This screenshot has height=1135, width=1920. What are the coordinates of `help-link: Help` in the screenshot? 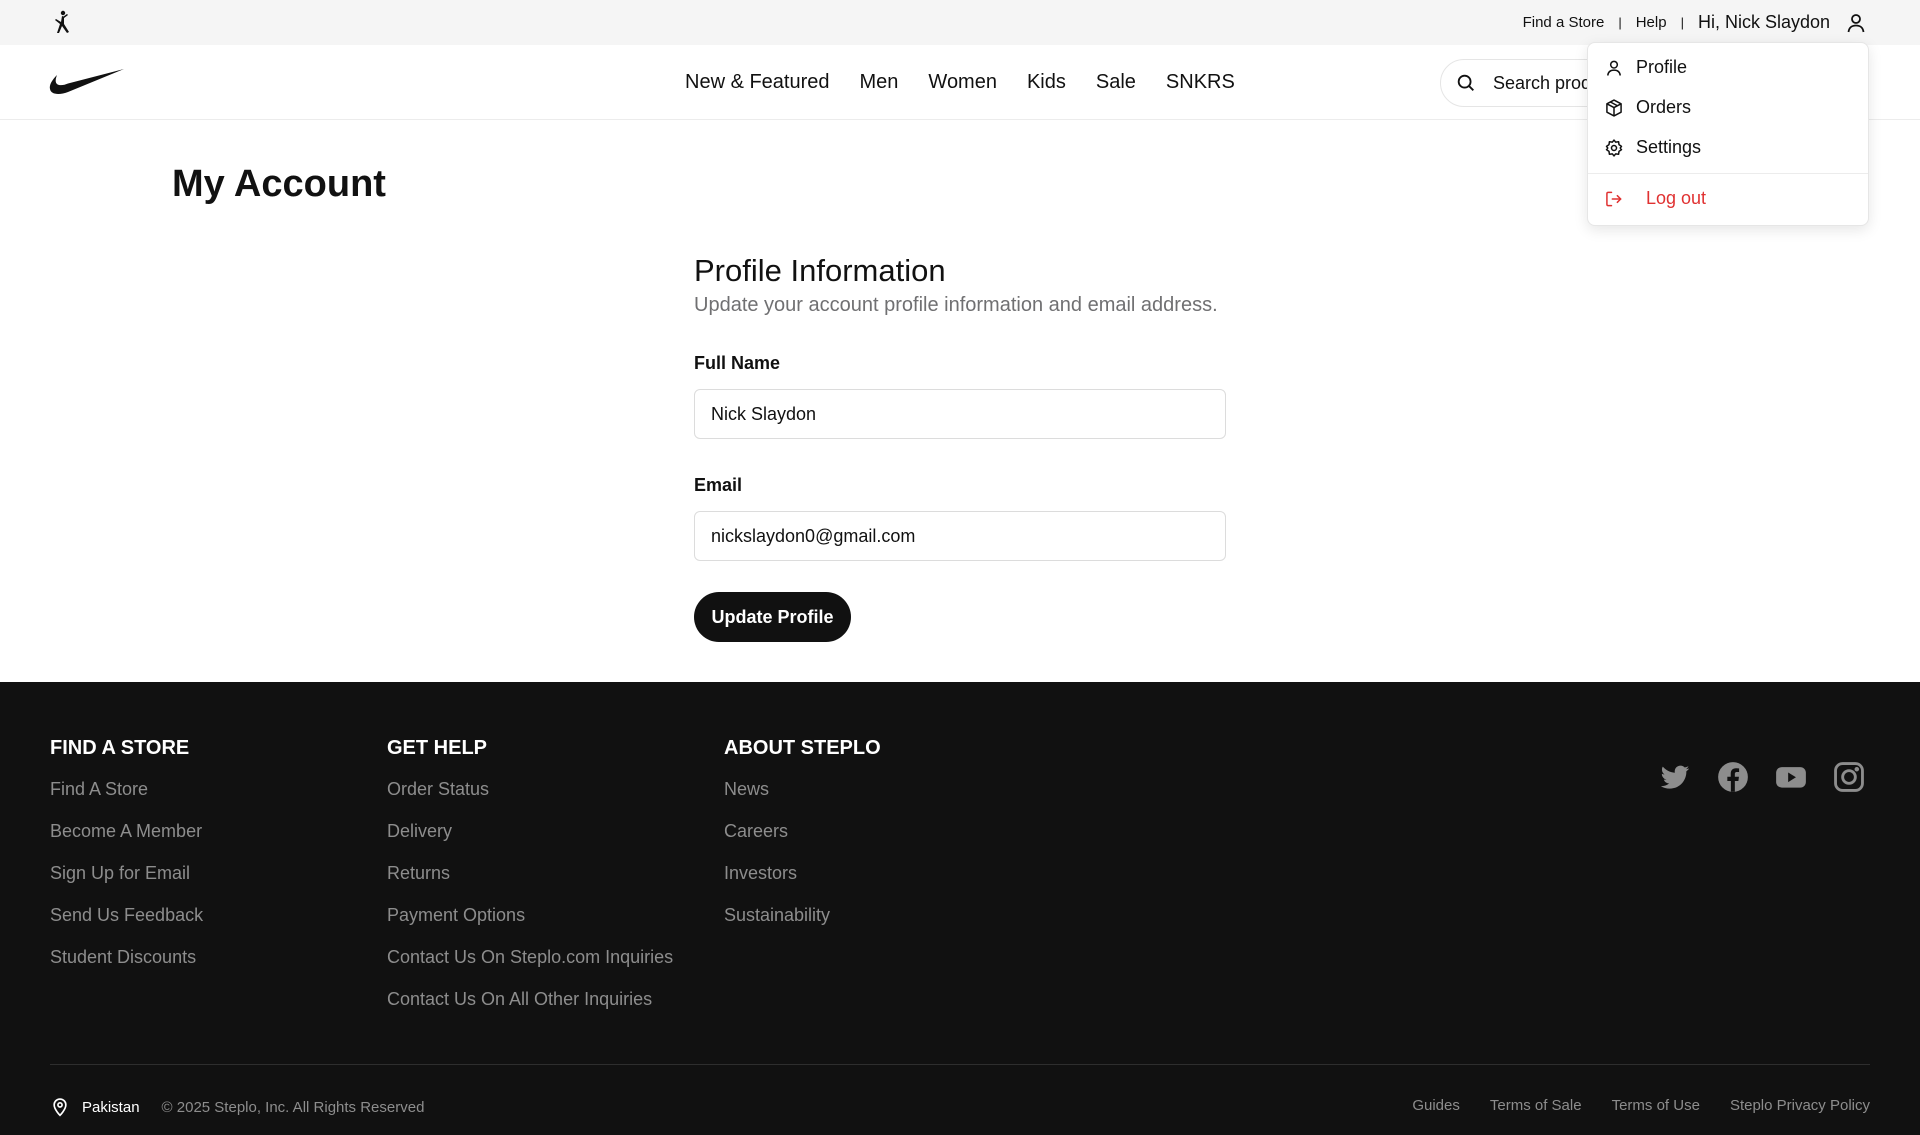 It's located at (1651, 22).